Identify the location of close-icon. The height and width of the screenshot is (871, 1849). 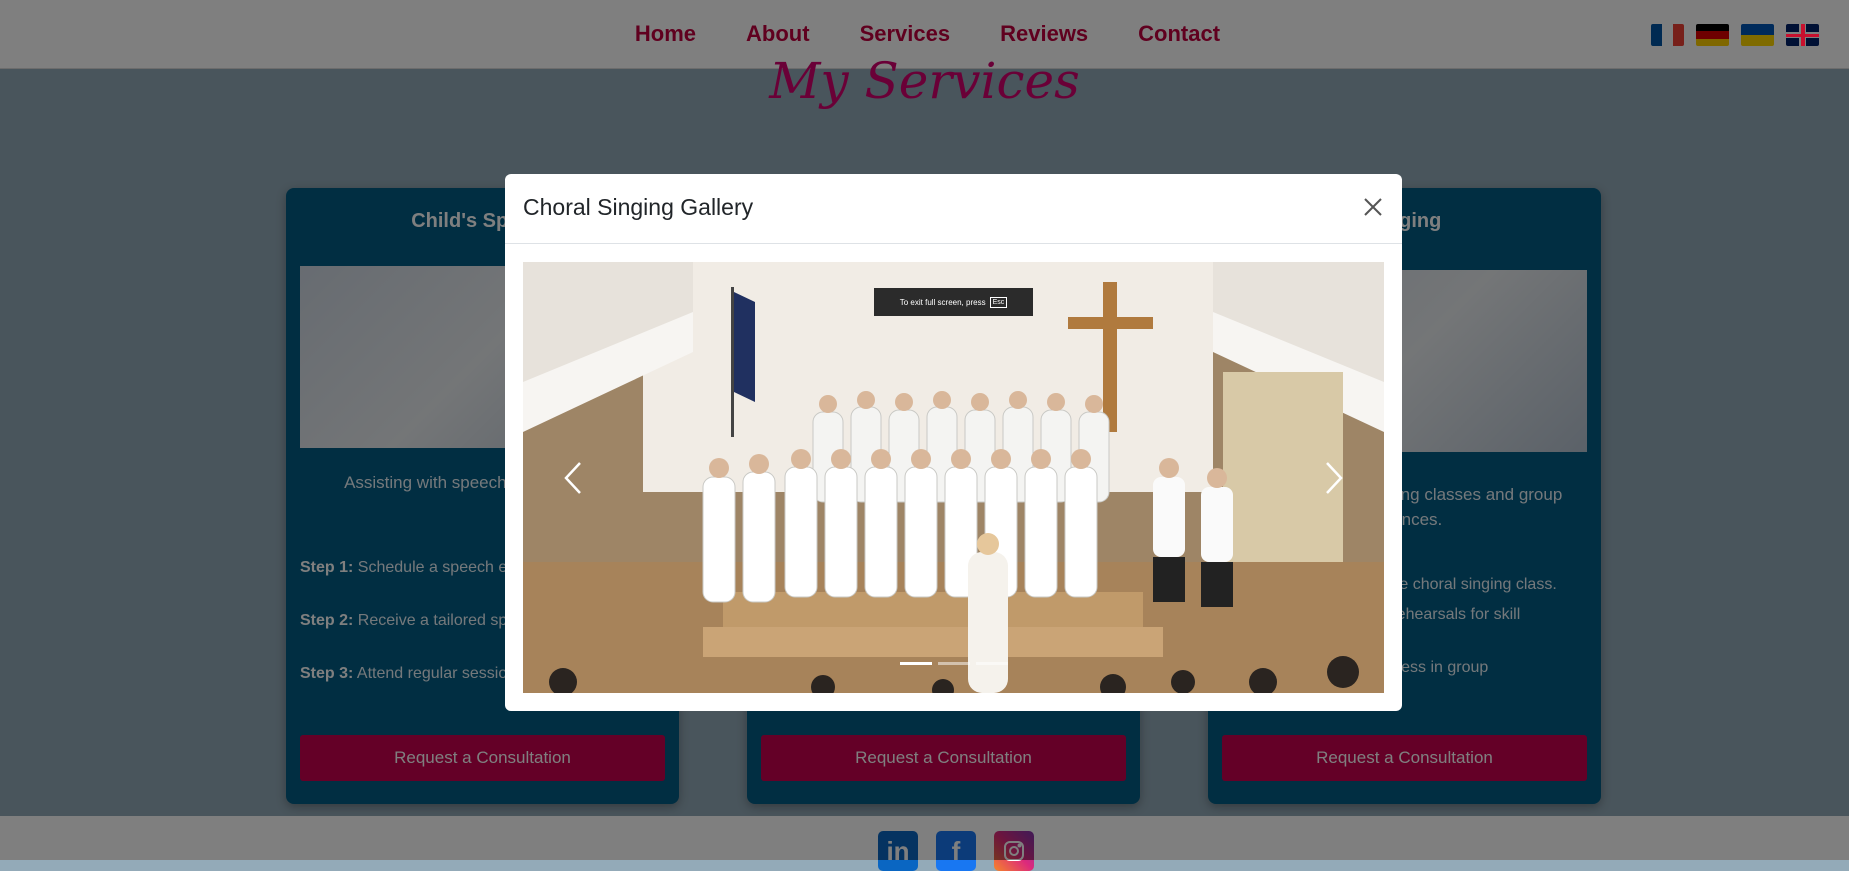
(1373, 207).